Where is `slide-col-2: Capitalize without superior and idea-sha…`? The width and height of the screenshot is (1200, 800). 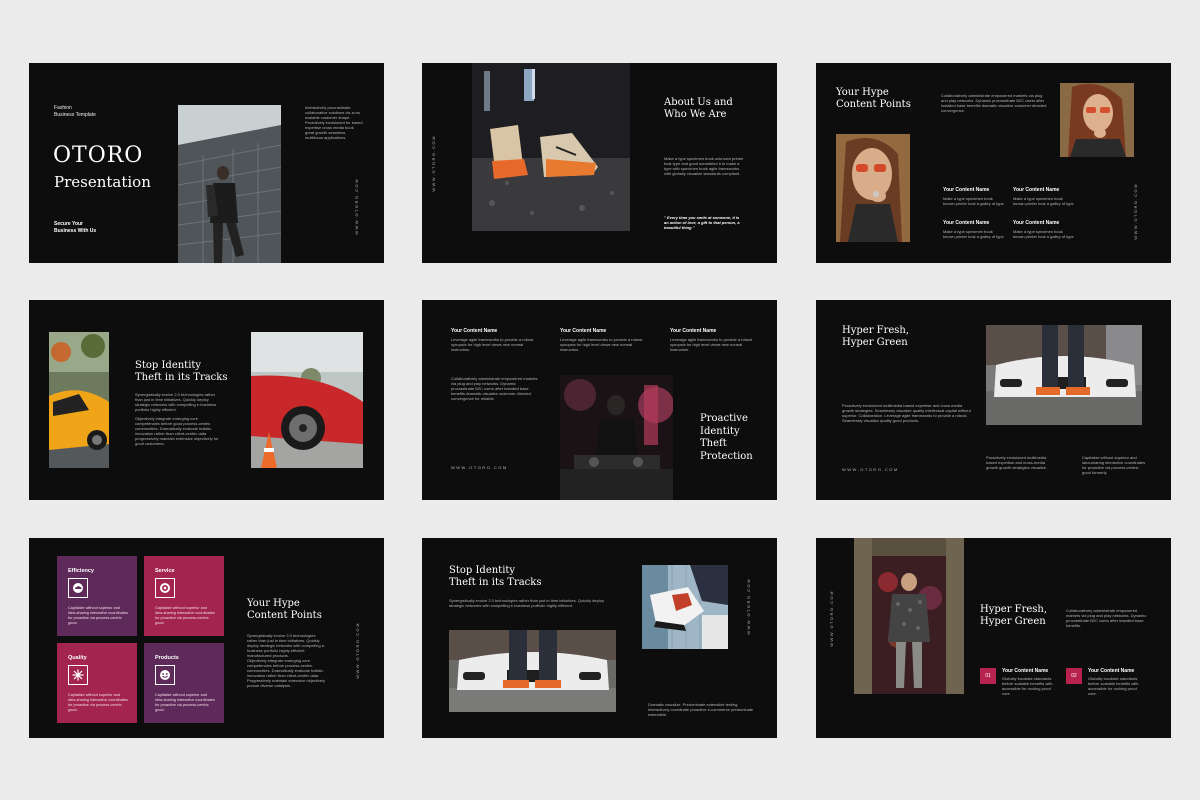
slide-col-2: Capitalize without superior and idea-sha… is located at coordinates (1114, 465).